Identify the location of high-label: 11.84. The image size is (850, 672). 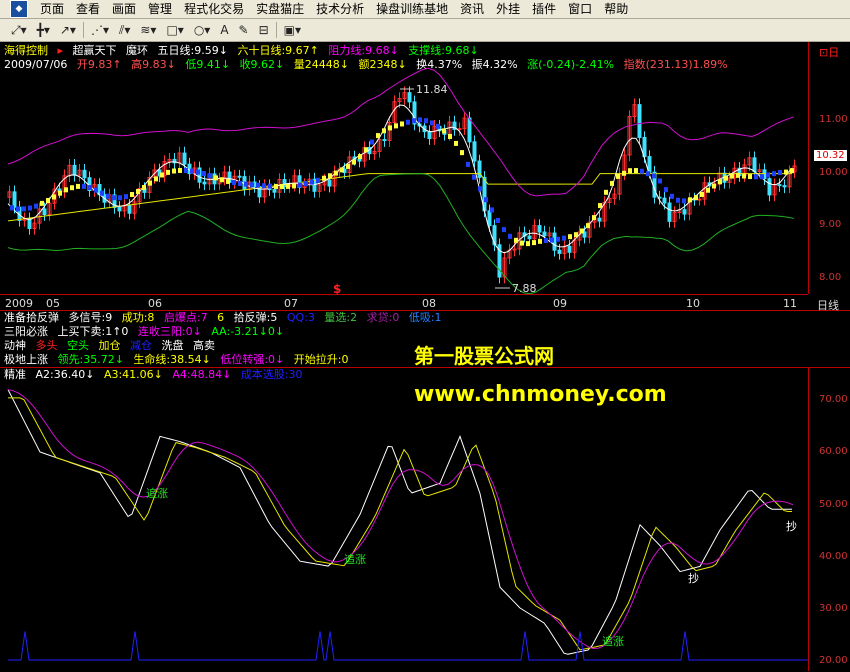
(432, 89).